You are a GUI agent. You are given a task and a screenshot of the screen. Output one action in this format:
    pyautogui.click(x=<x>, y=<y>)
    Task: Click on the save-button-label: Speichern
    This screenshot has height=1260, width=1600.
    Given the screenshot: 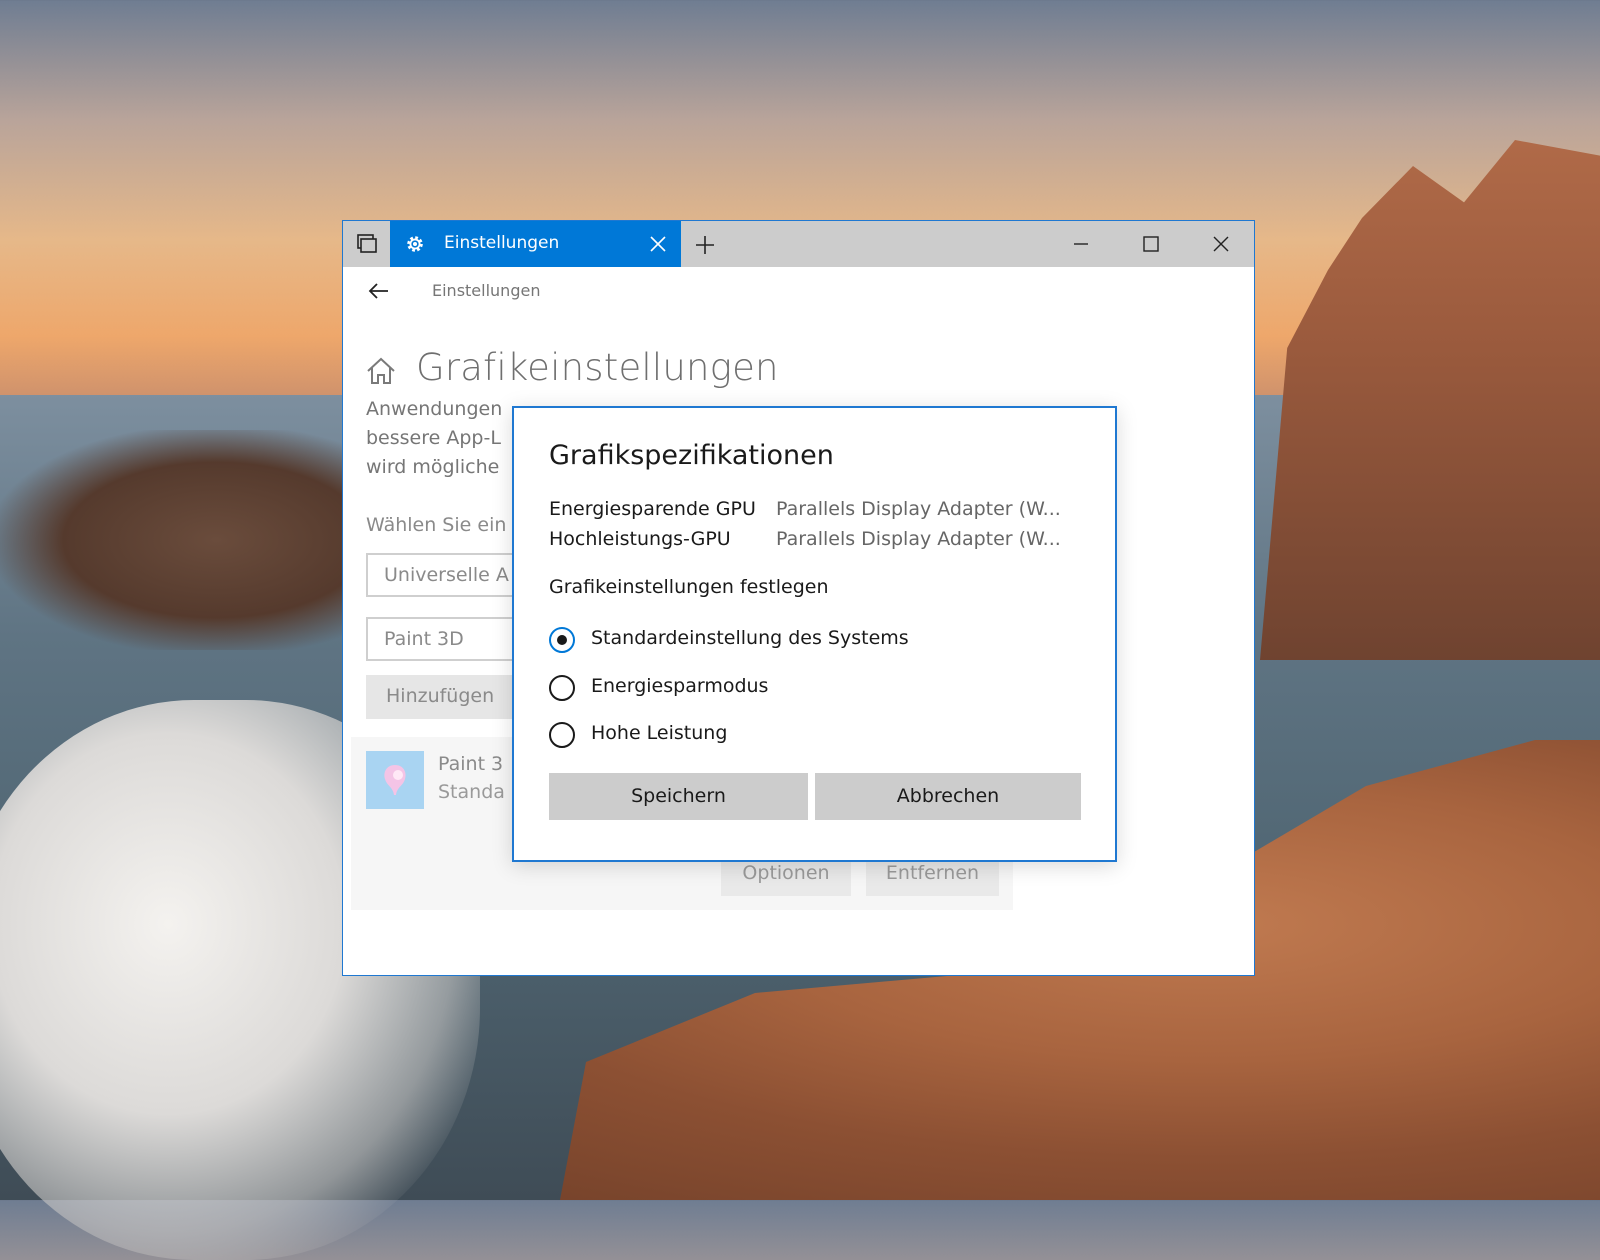 What is the action you would take?
    pyautogui.click(x=678, y=796)
    